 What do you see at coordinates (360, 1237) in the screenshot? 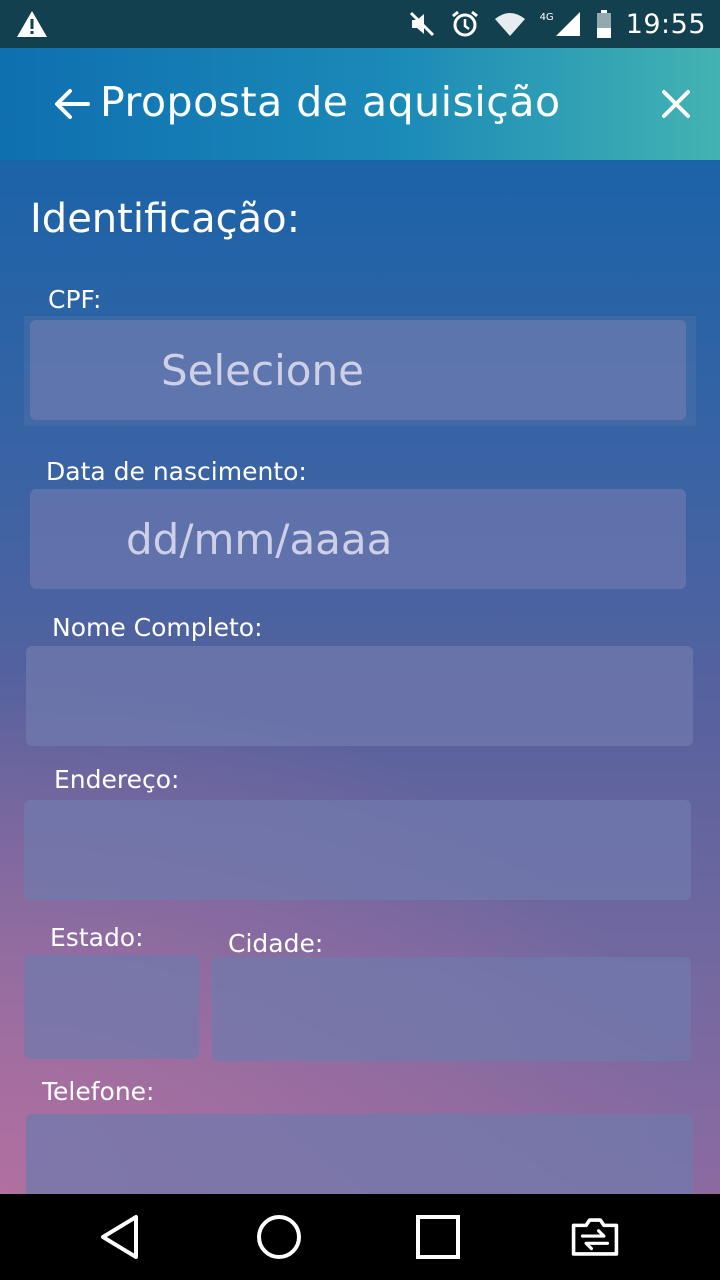
I see `navigation-bar` at bounding box center [360, 1237].